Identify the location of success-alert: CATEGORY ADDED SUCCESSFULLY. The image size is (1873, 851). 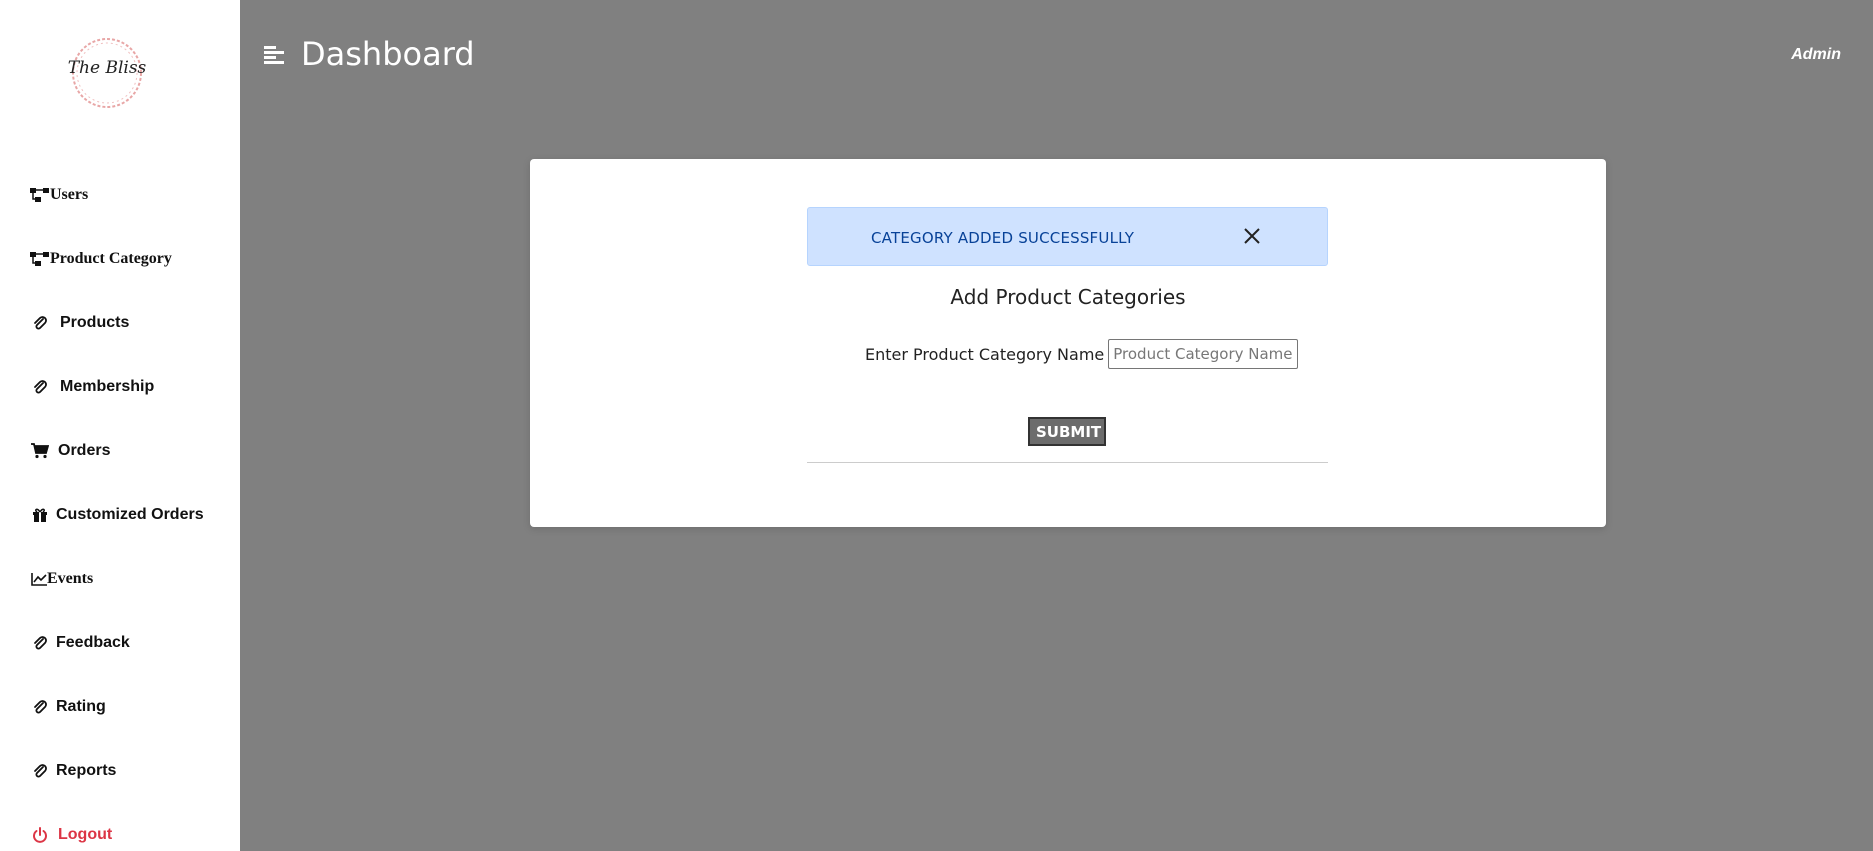
(1067, 236).